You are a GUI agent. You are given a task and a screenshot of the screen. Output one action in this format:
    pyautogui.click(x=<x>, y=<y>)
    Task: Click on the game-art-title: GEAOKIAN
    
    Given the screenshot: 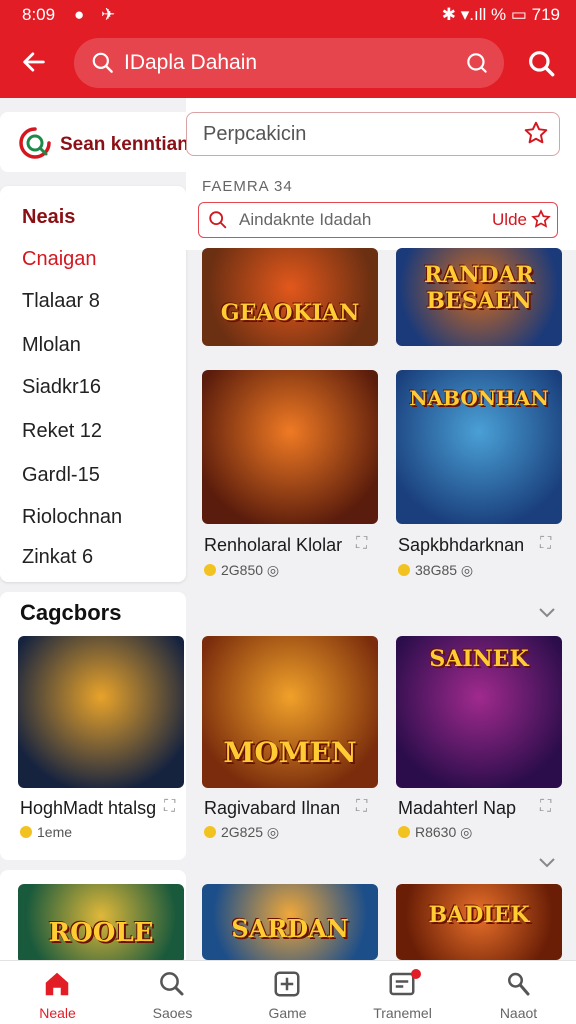 What is the action you would take?
    pyautogui.click(x=290, y=313)
    